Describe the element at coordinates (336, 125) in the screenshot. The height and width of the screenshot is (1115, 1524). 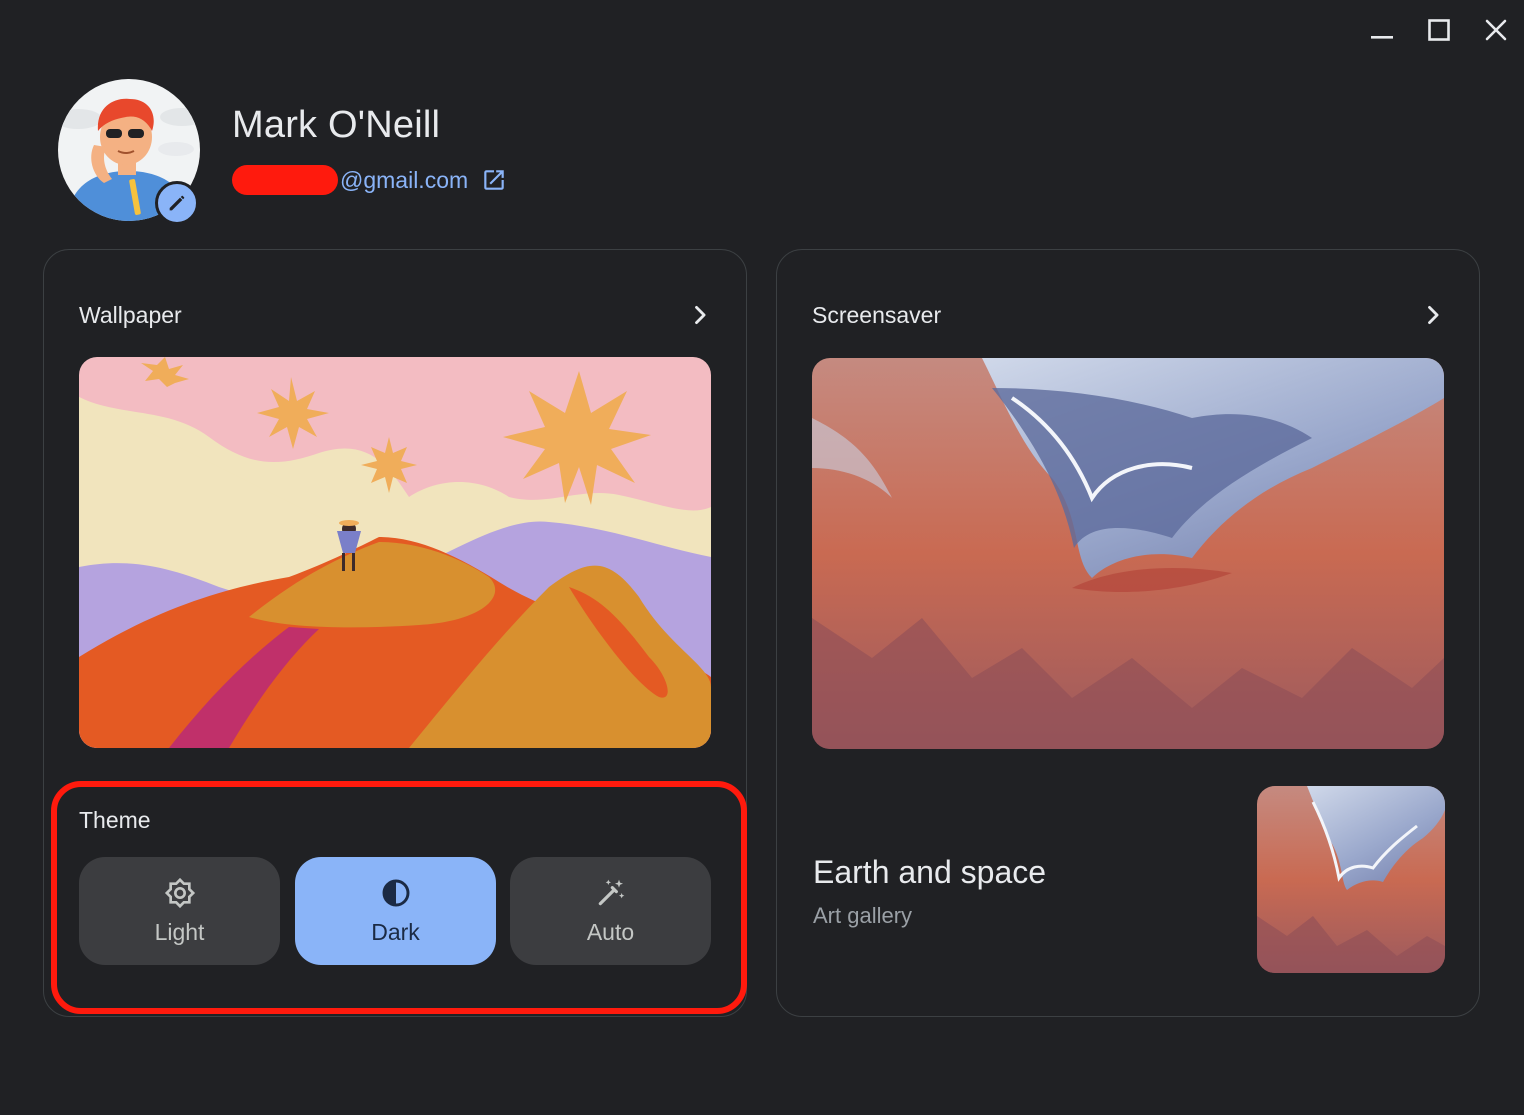
I see `user-name: Mark O'Neill` at that location.